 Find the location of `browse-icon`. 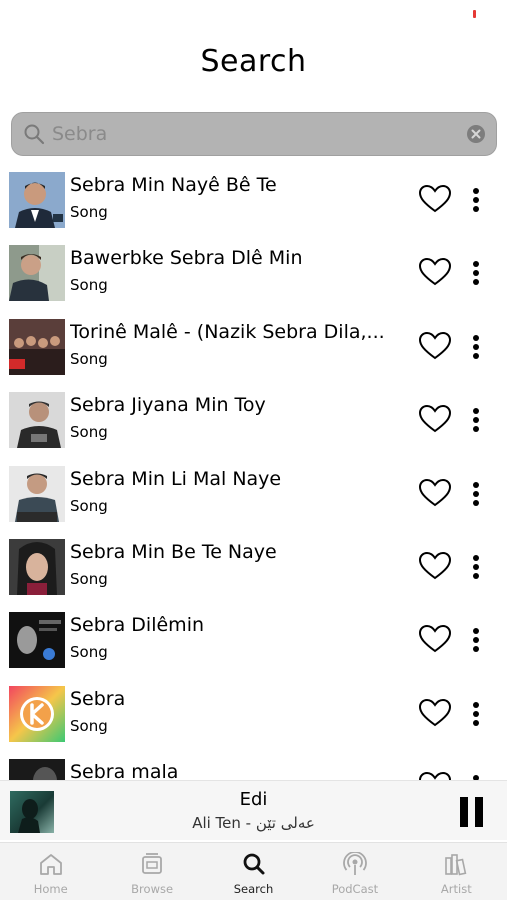

browse-icon is located at coordinates (152, 864).